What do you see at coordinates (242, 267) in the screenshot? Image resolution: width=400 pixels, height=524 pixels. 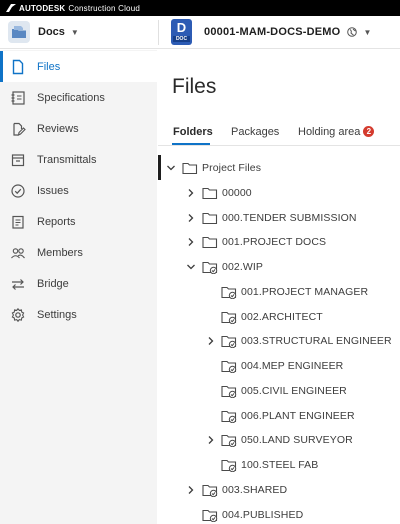 I see `folder-name: 002.WIP` at bounding box center [242, 267].